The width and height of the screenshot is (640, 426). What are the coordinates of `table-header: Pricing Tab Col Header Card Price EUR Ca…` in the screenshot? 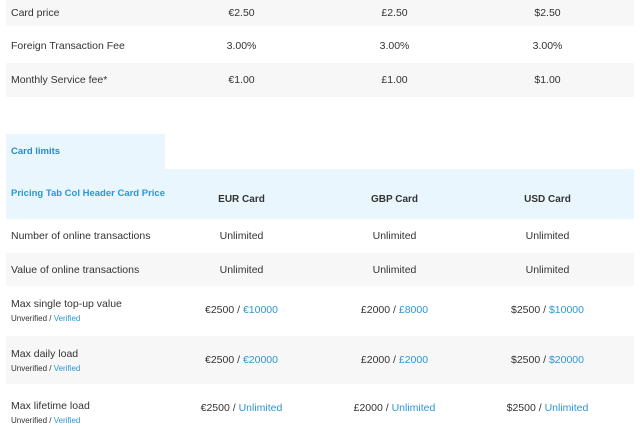 It's located at (320, 194).